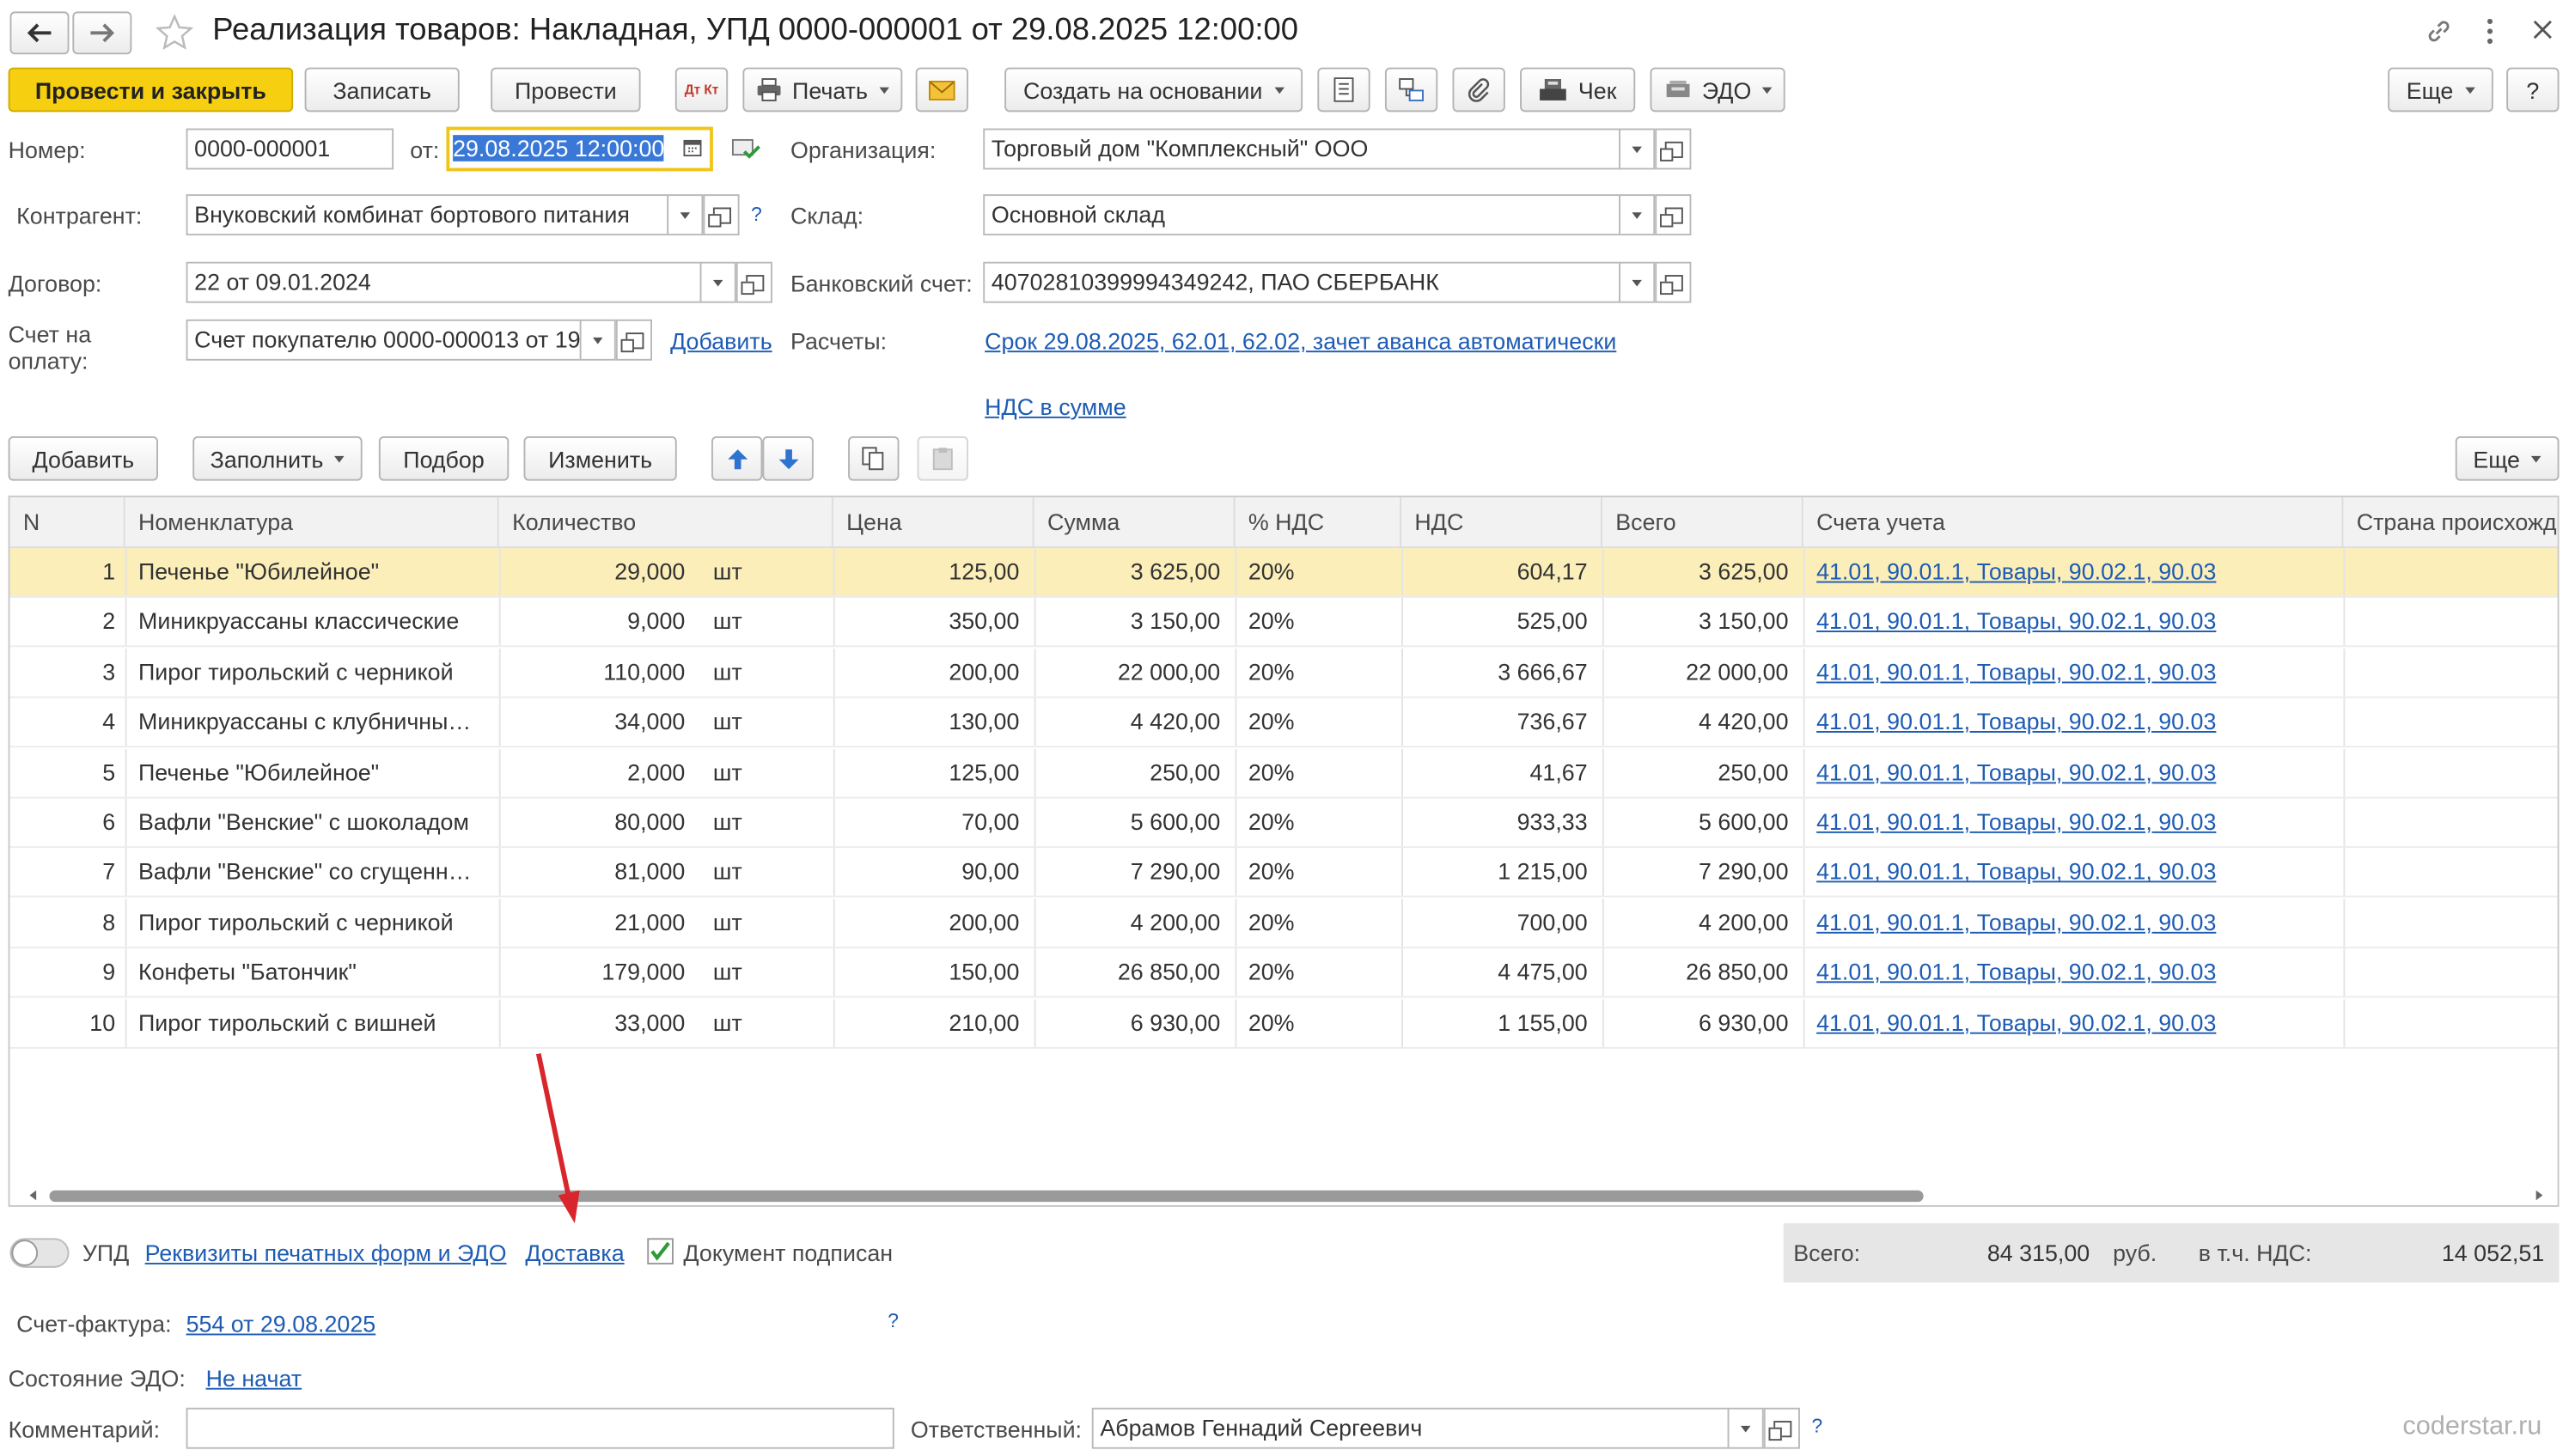 This screenshot has height=1456, width=2569. What do you see at coordinates (1153, 90) in the screenshot?
I see `create-based-on-button: Создать на основании` at bounding box center [1153, 90].